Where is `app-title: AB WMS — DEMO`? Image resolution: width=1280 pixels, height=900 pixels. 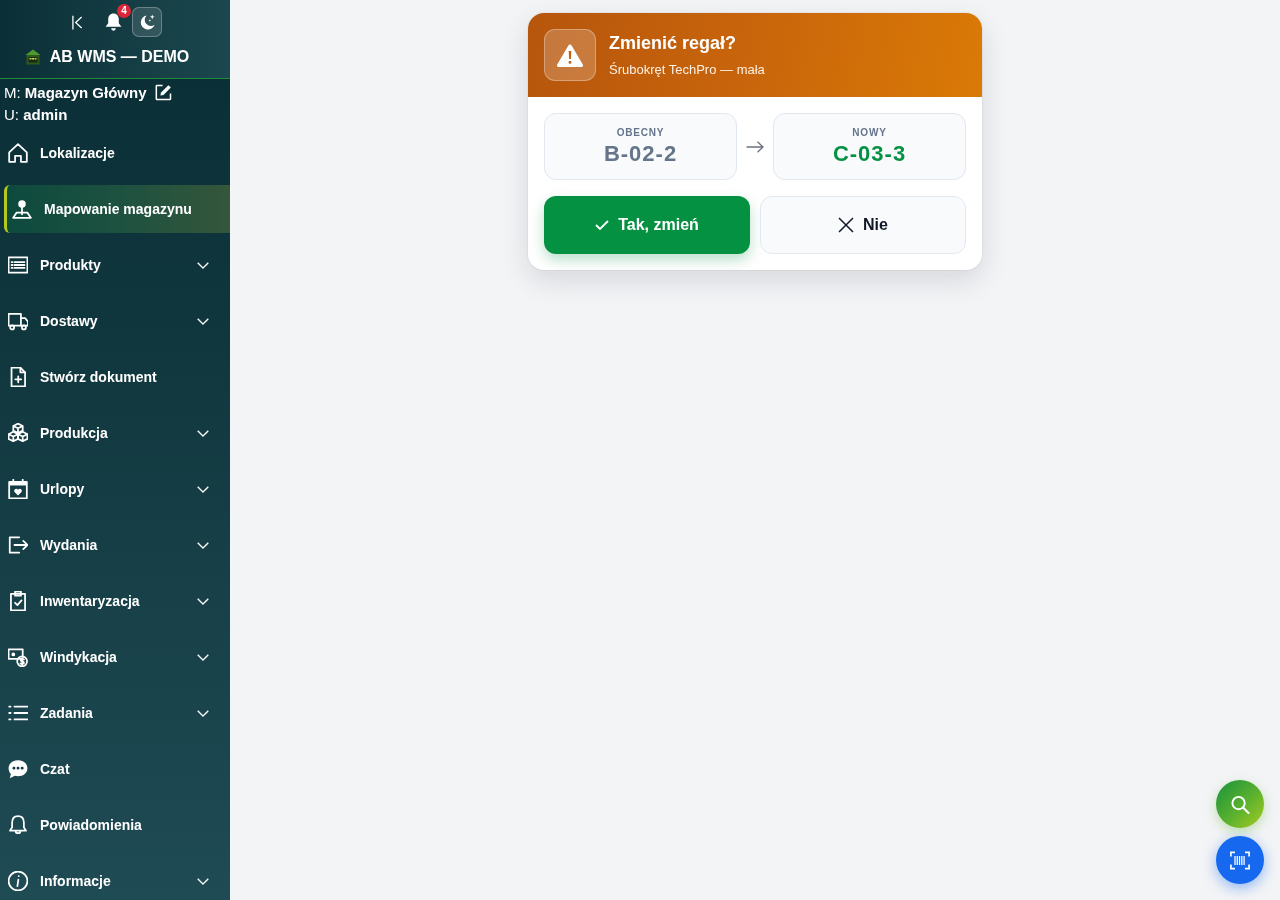
app-title: AB WMS — DEMO is located at coordinates (119, 57).